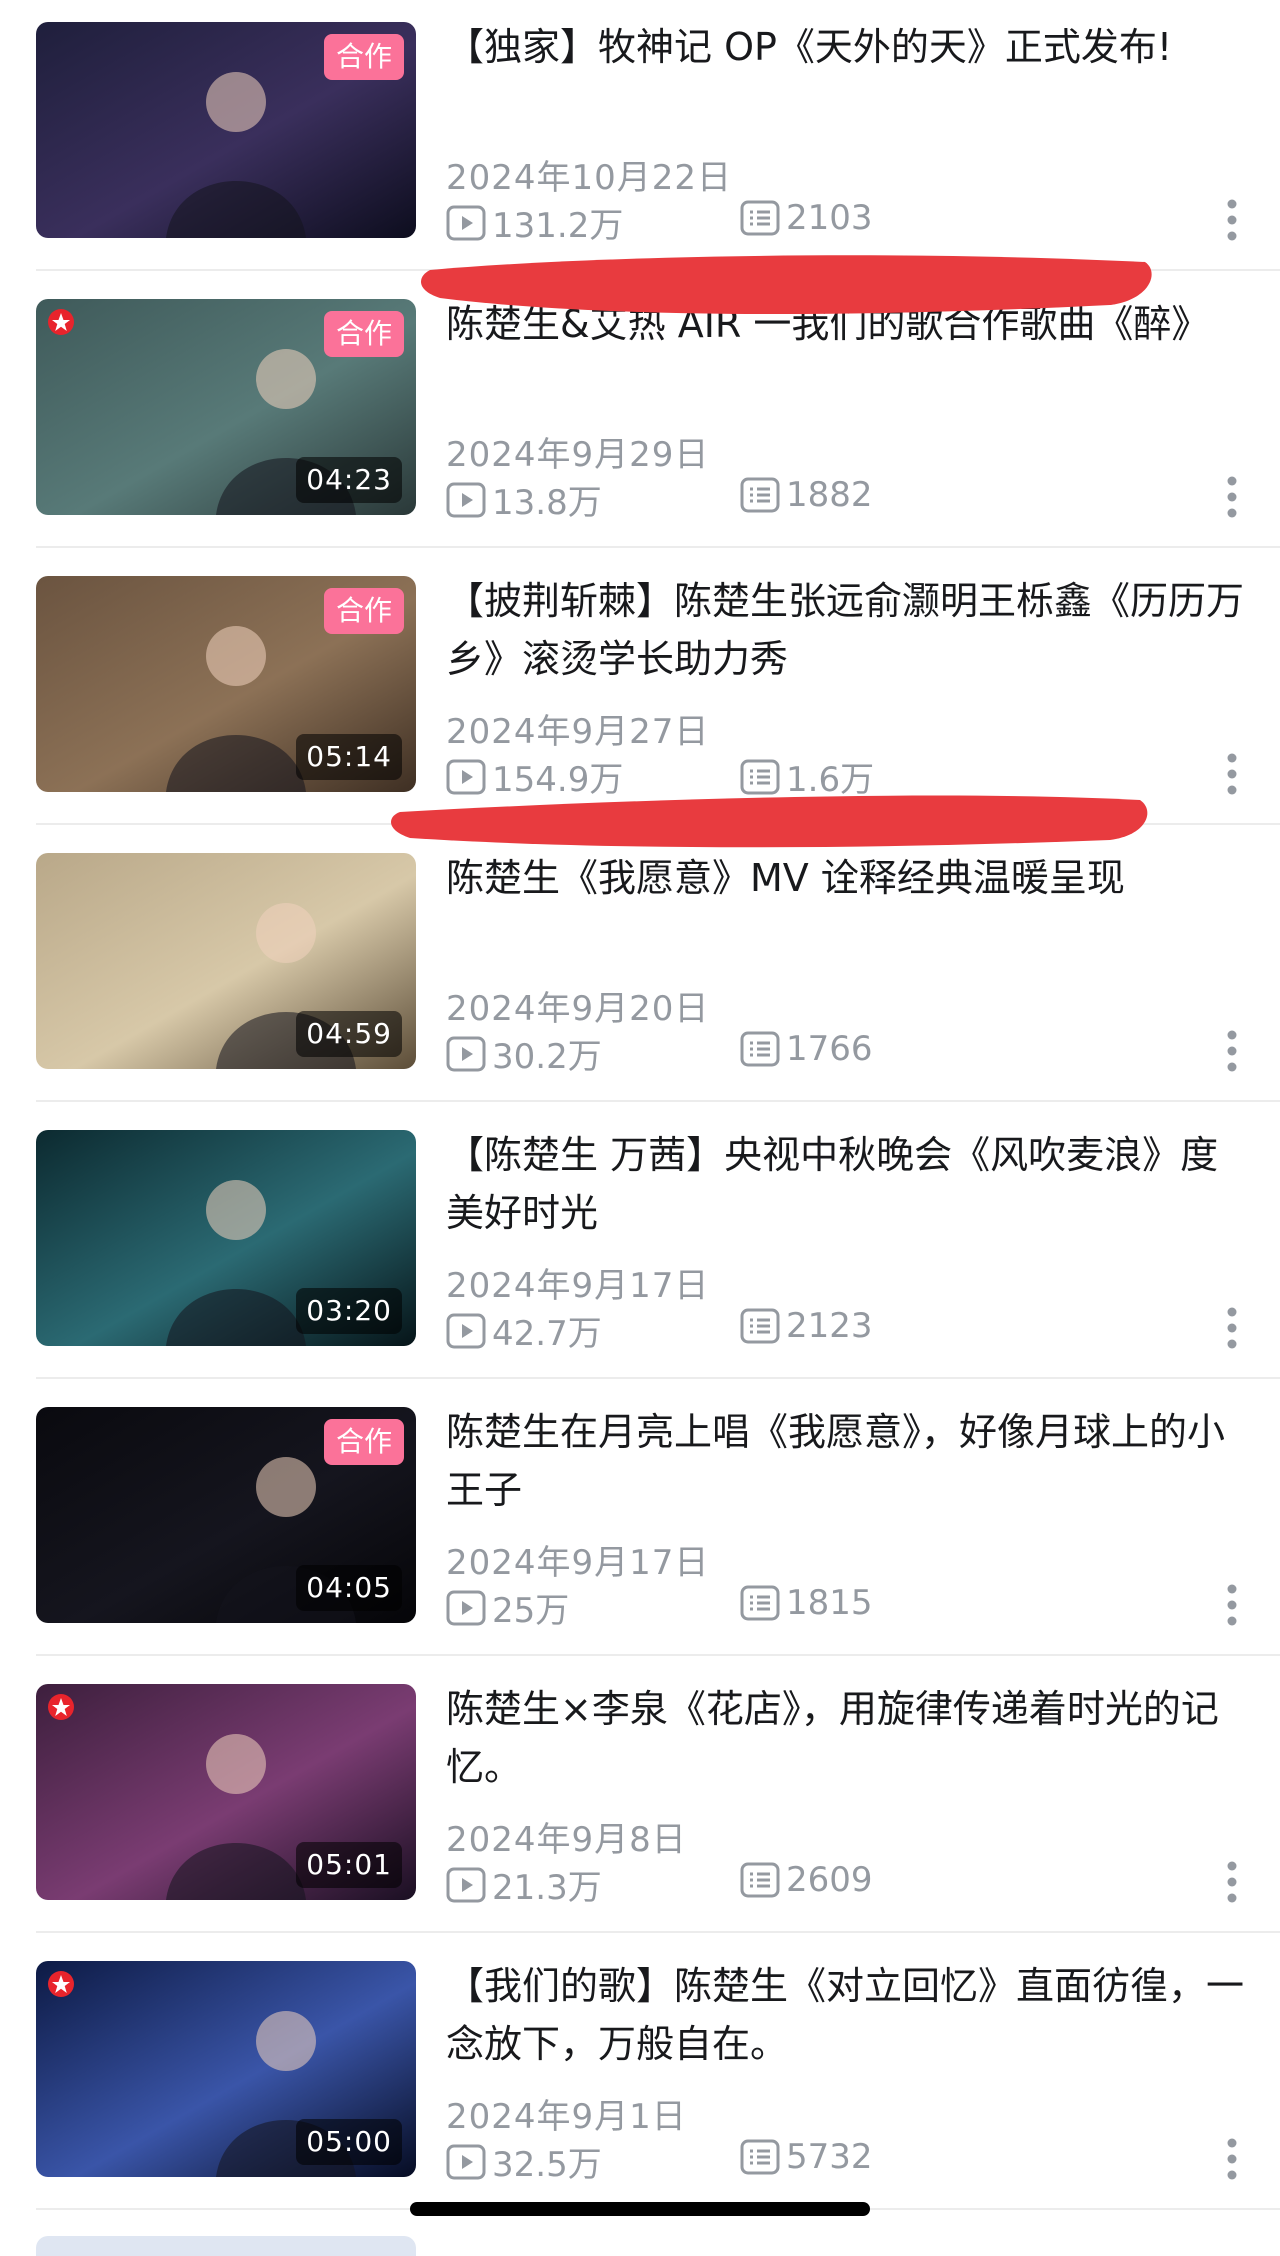 This screenshot has width=1280, height=2256. I want to click on video-date: 2024年9月29日, so click(578, 455).